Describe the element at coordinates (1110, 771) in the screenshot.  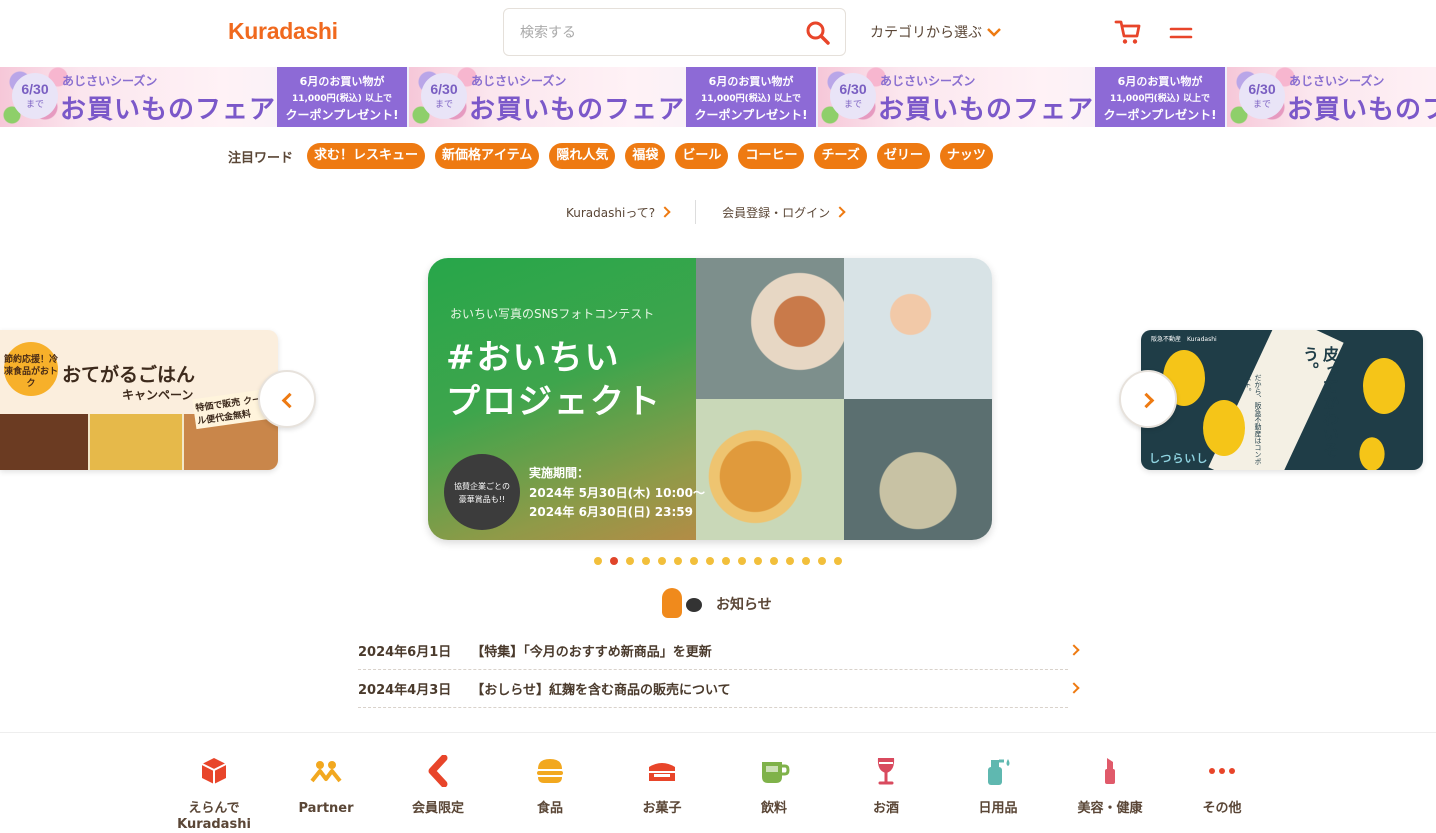
I see `lipstick-icon` at that location.